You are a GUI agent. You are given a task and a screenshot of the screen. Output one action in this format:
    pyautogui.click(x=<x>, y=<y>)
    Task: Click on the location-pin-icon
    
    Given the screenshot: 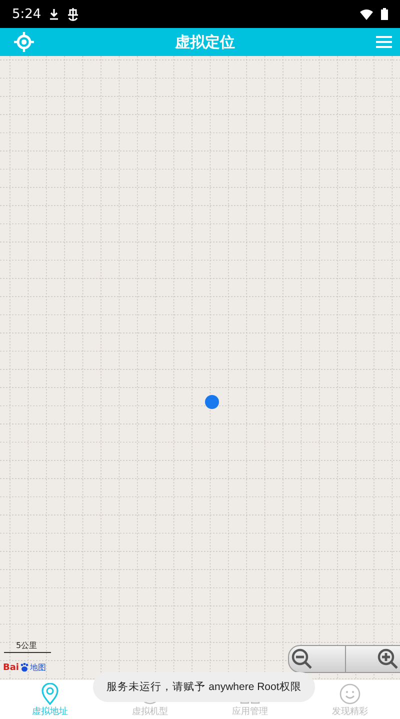 What is the action you would take?
    pyautogui.click(x=50, y=694)
    